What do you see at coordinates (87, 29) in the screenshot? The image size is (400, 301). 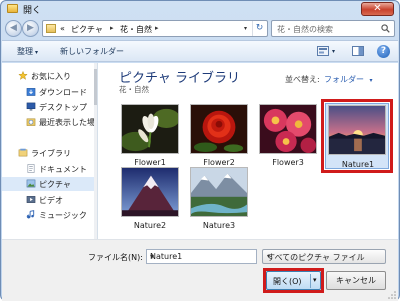 I see `breadcrumb-pictures: ピクチャ` at bounding box center [87, 29].